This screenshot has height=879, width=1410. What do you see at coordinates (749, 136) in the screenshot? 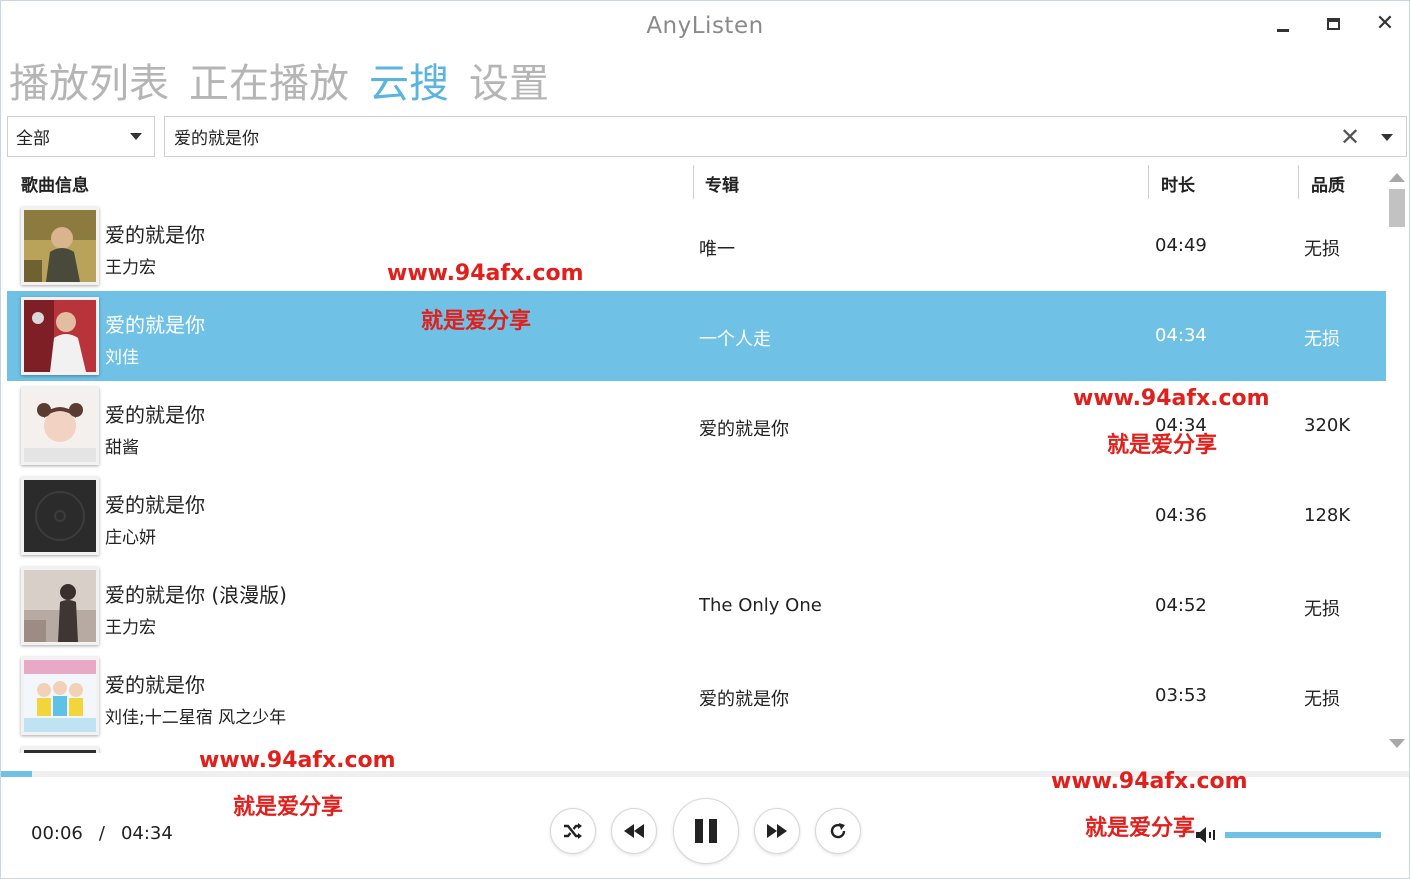
I see `search-input` at bounding box center [749, 136].